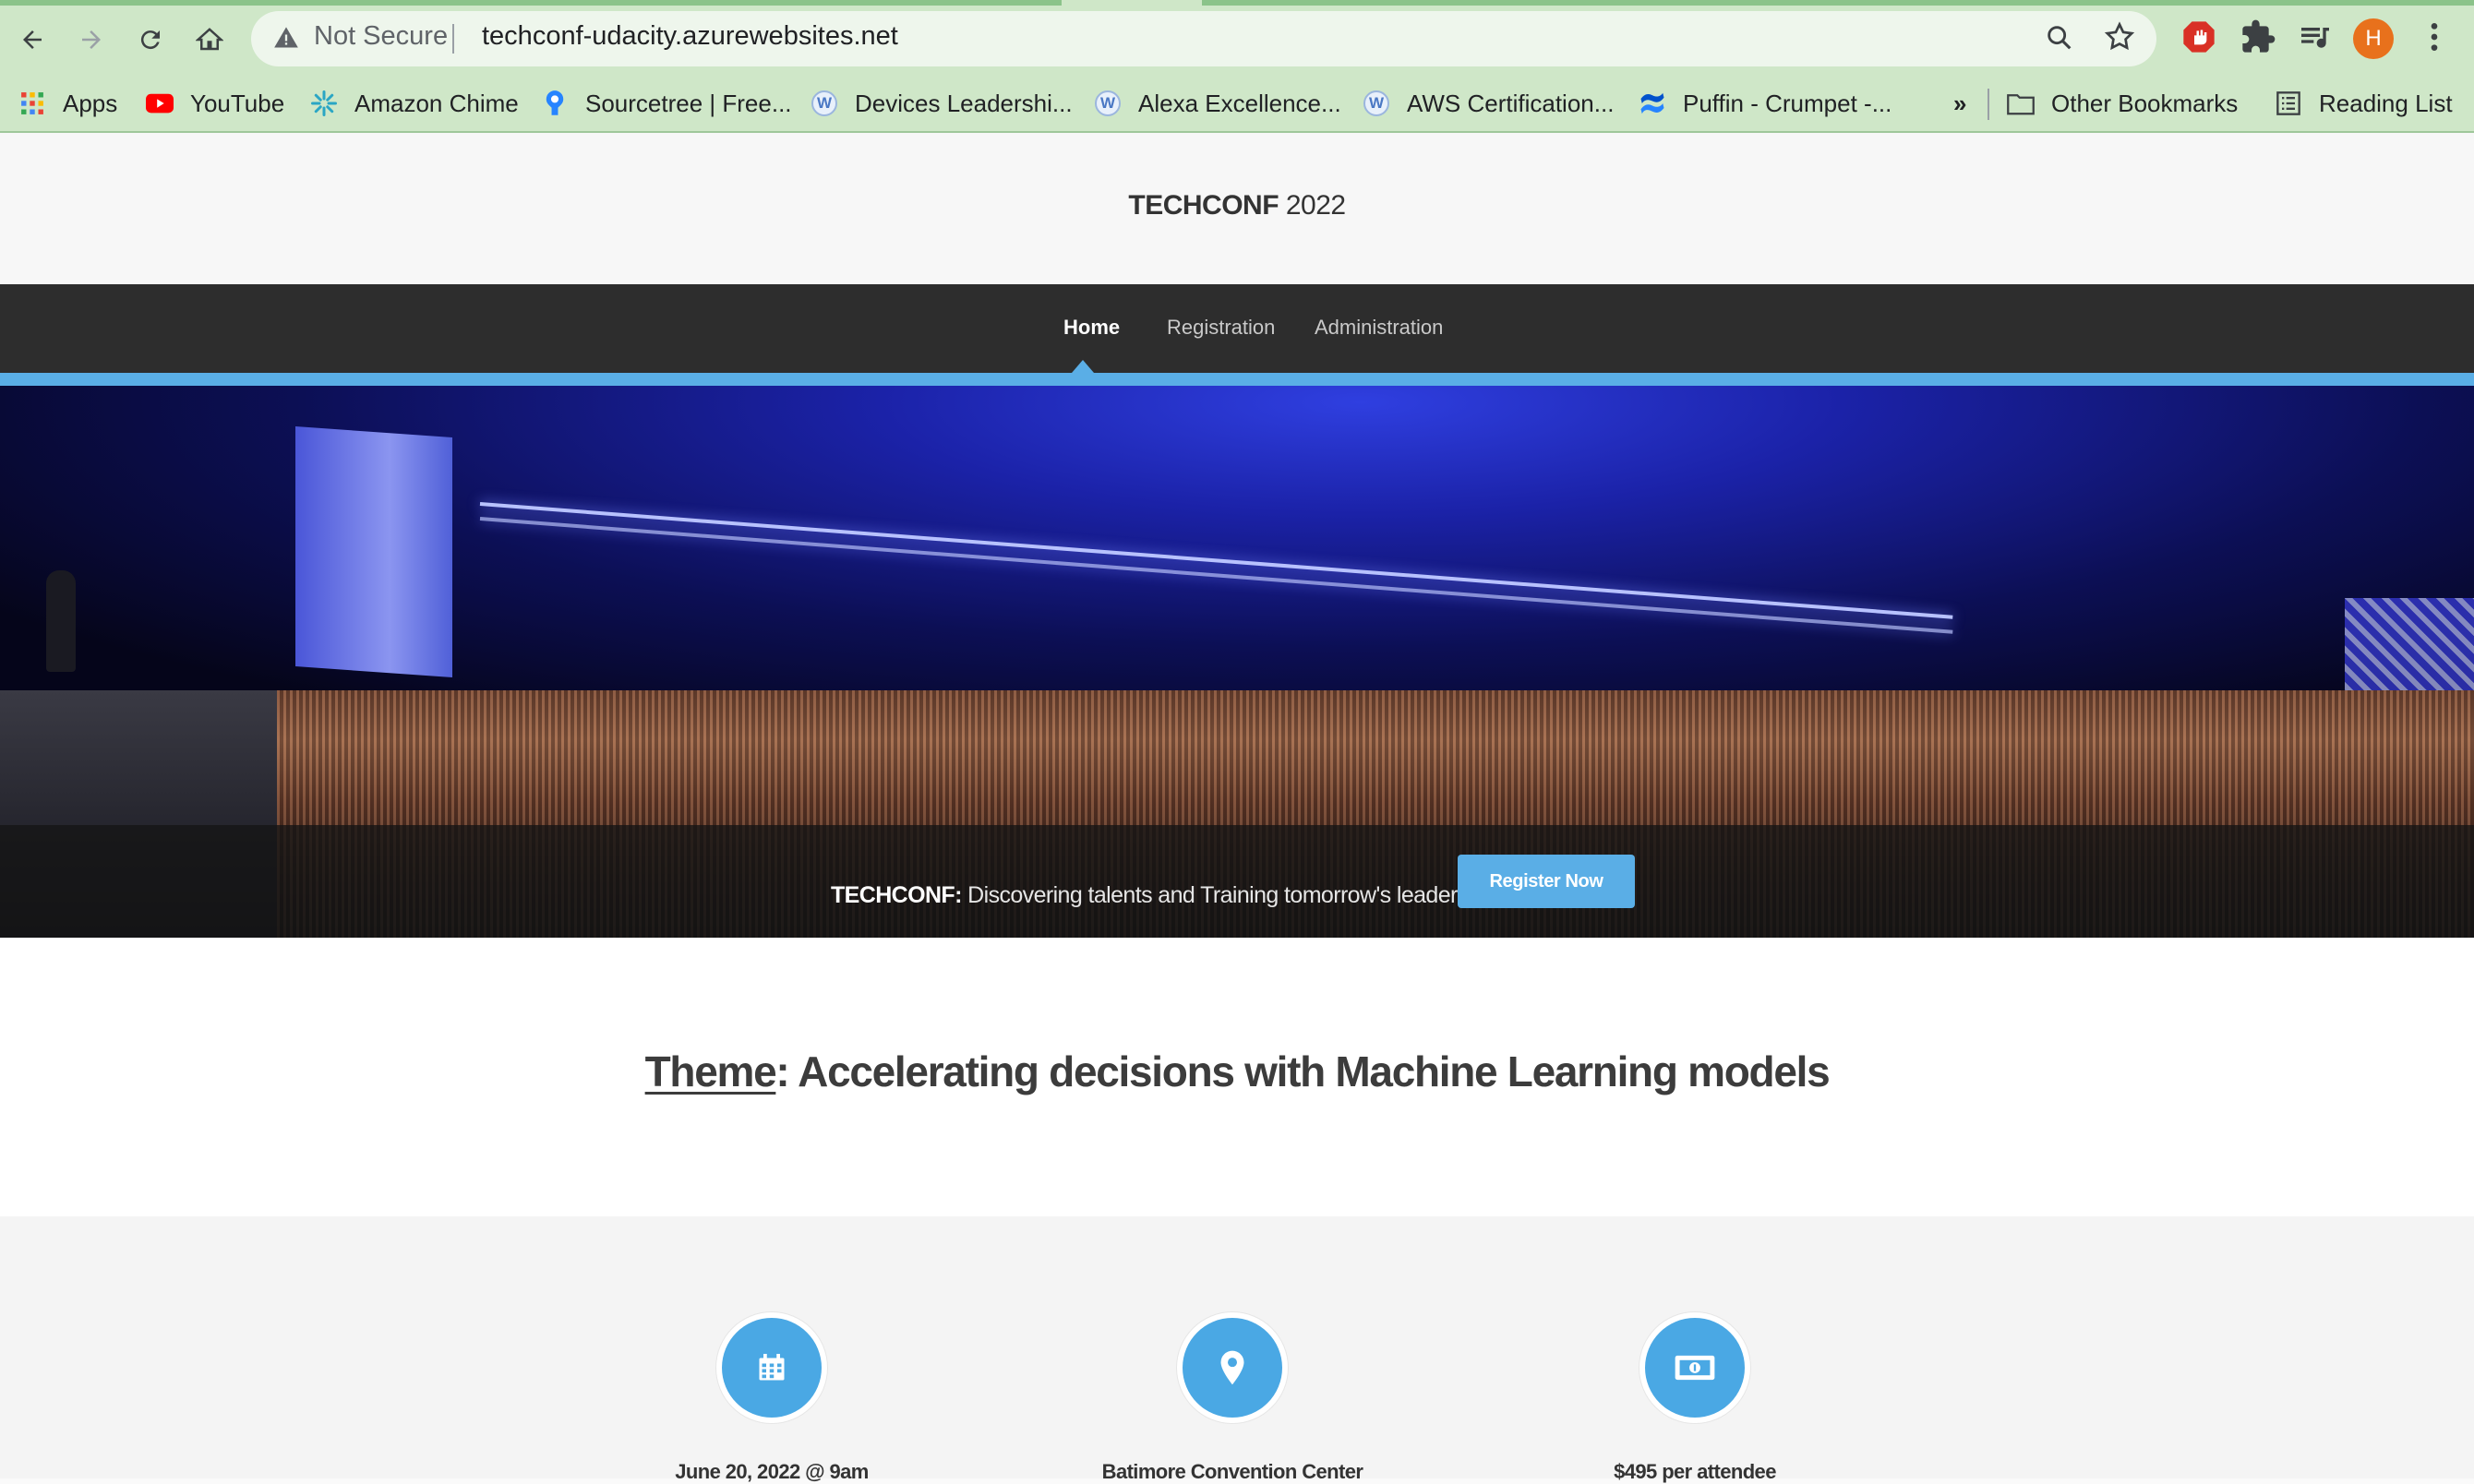  Describe the element at coordinates (2373, 38) in the screenshot. I see `profile-avatar: H` at that location.